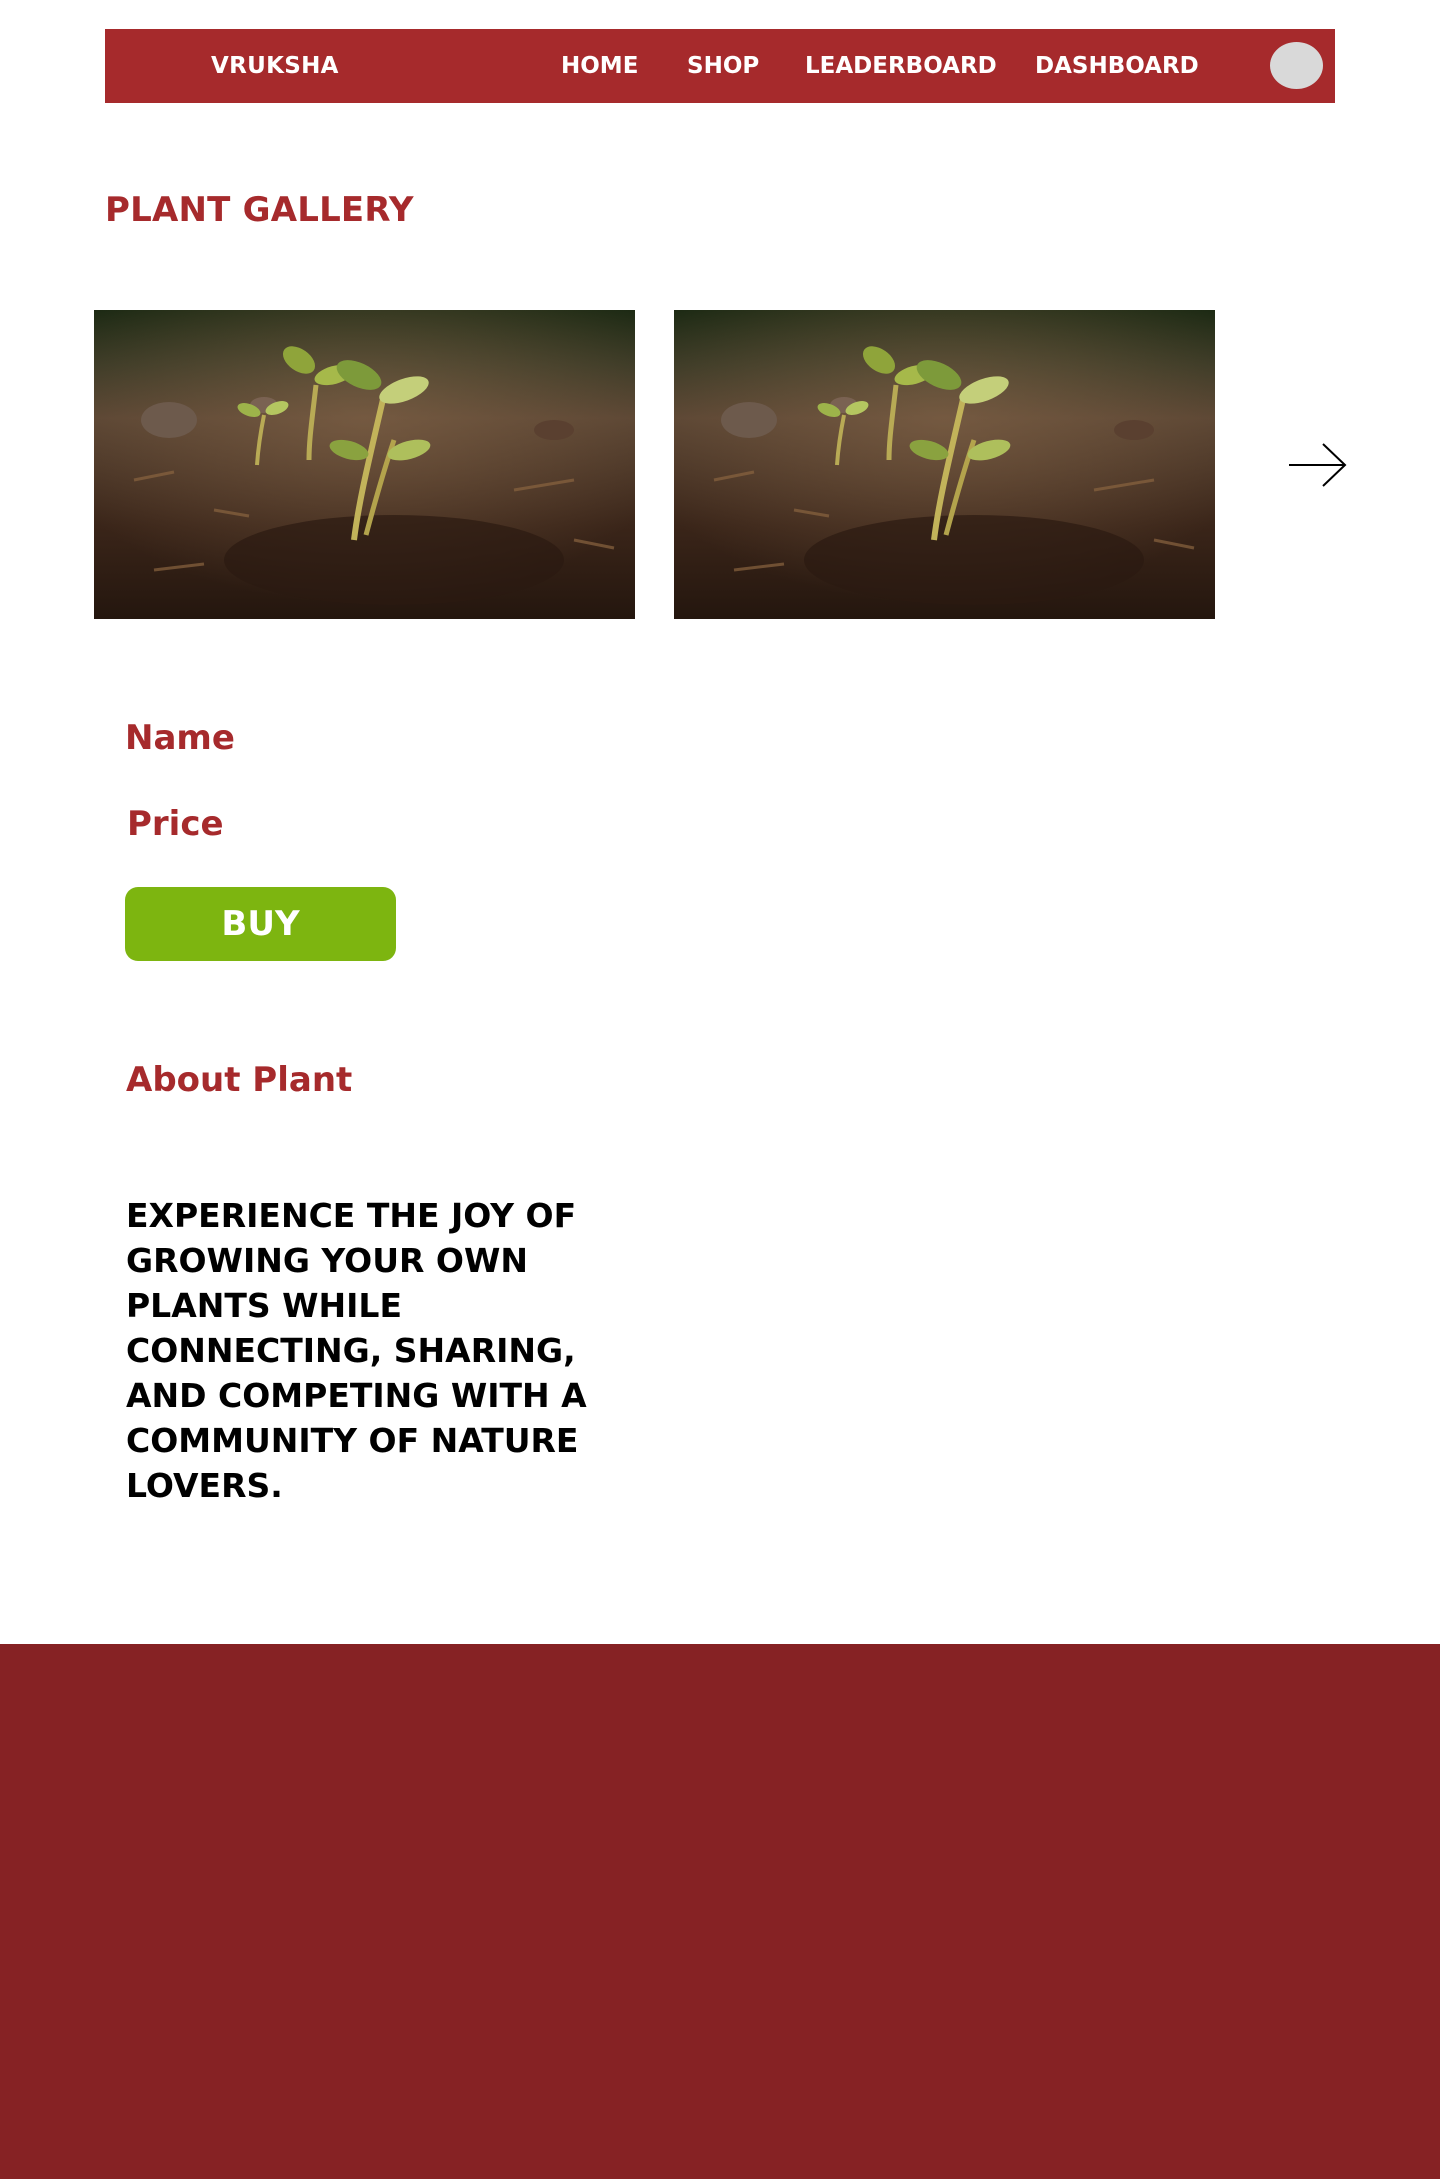  Describe the element at coordinates (180, 738) in the screenshot. I see `plant-name-label: Name` at that location.